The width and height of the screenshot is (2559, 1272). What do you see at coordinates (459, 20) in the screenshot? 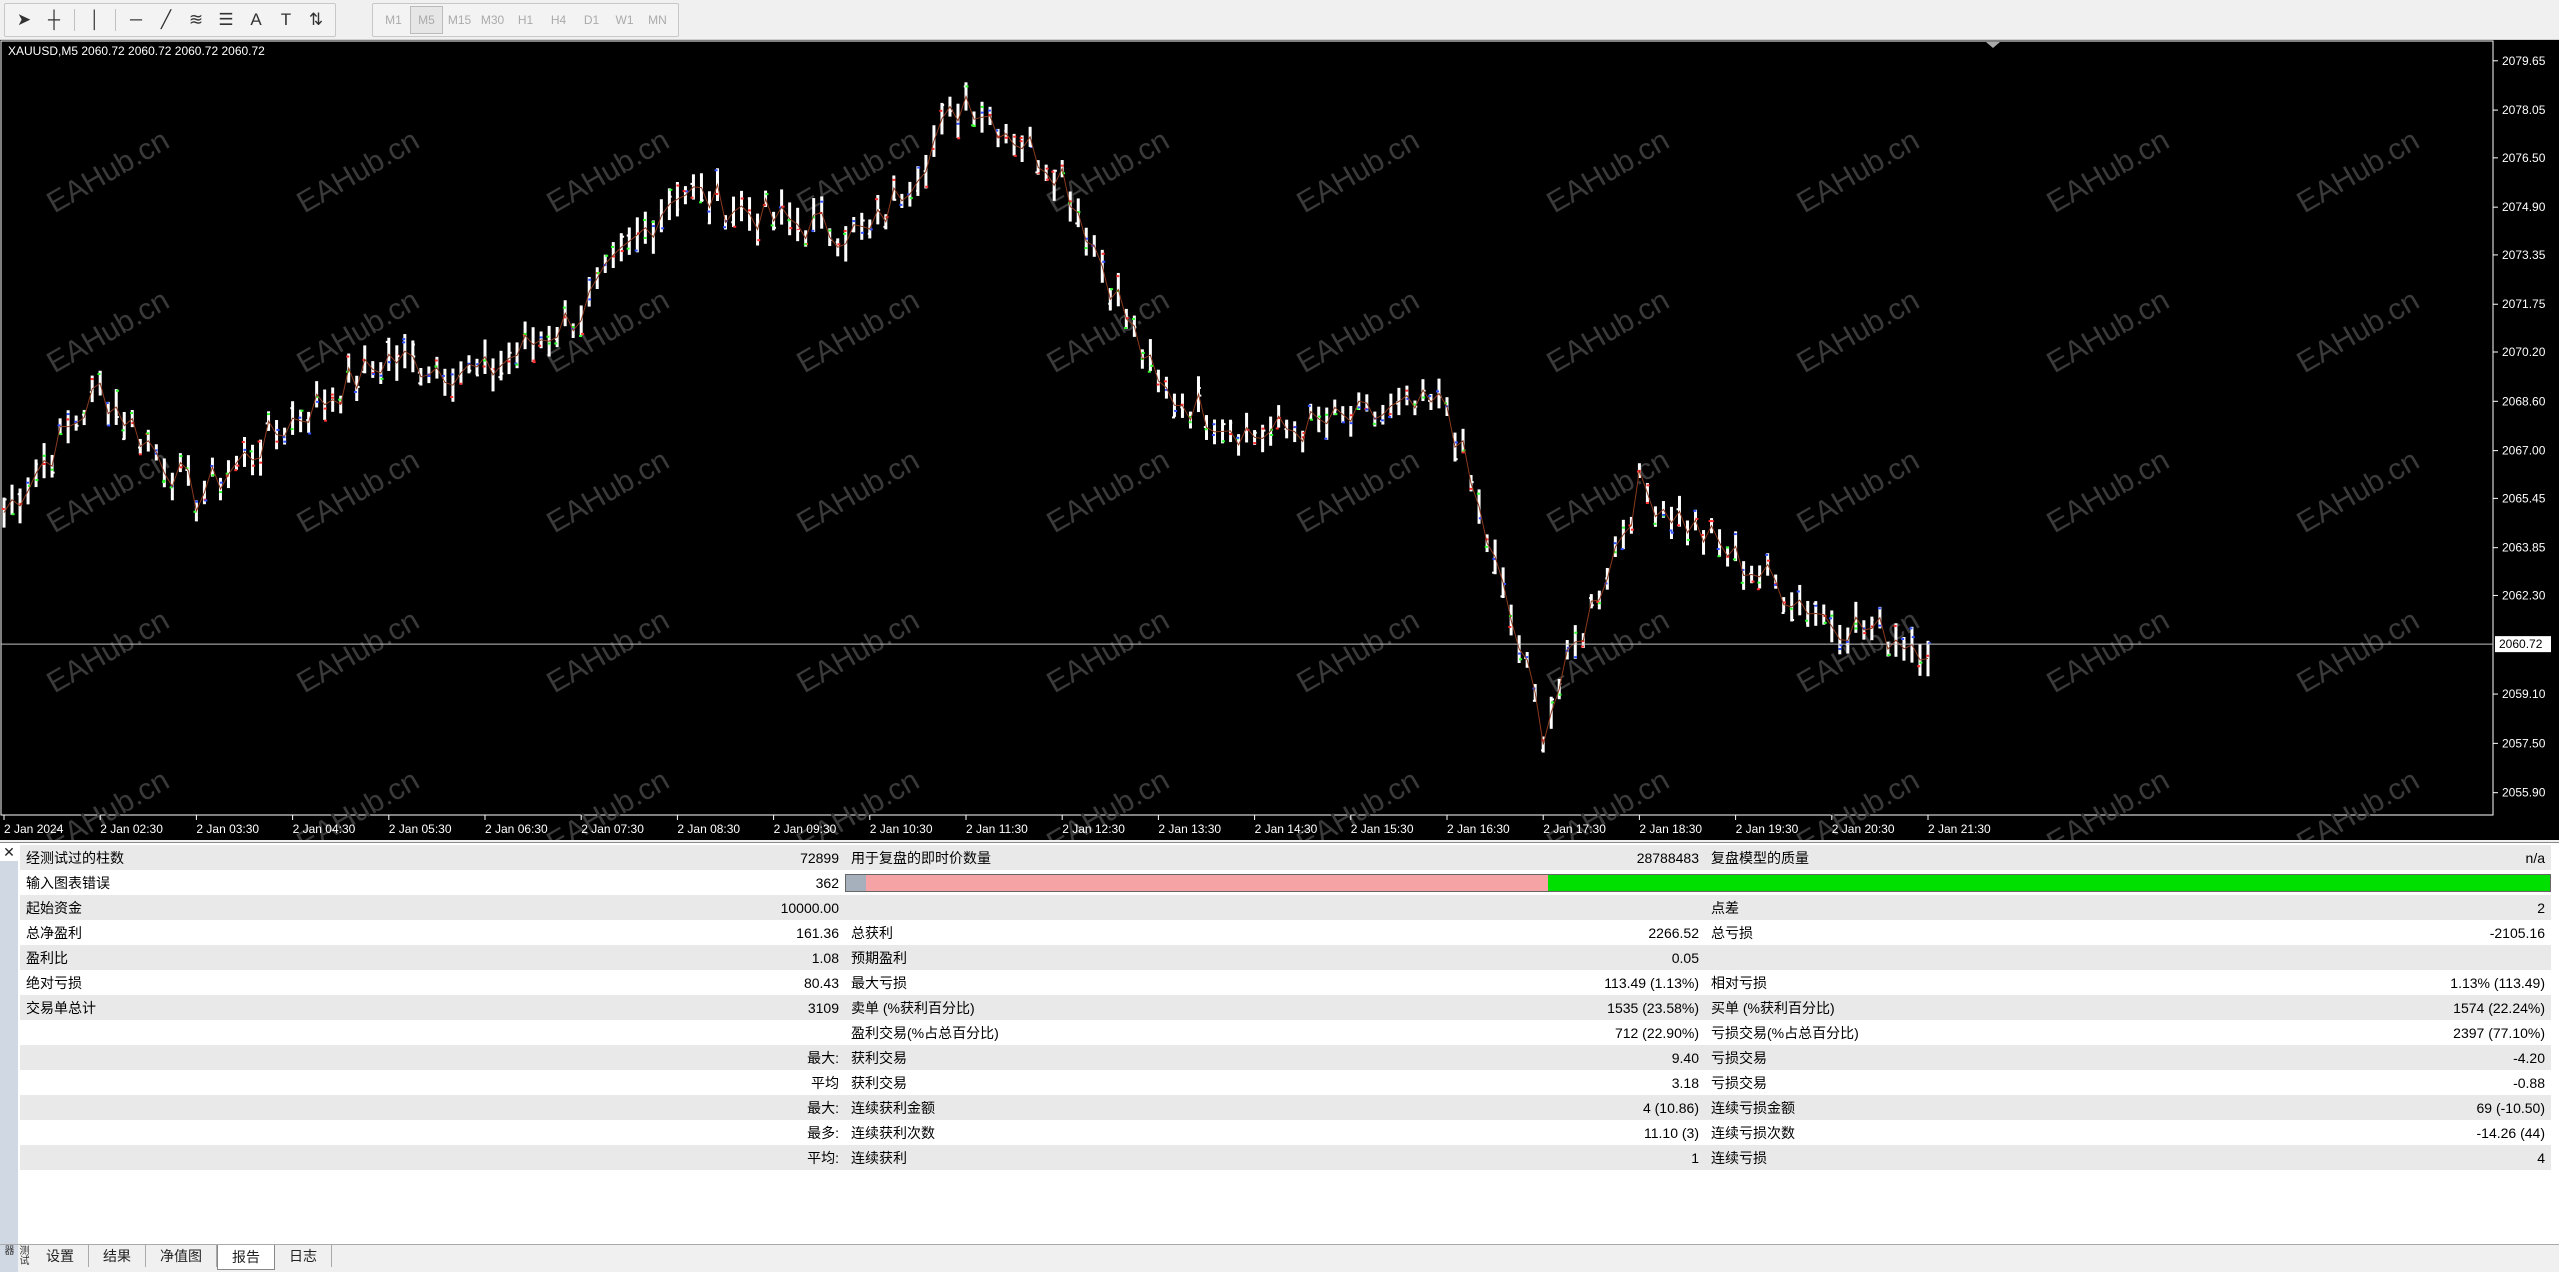
I see `timeframe-m15-button: M15` at bounding box center [459, 20].